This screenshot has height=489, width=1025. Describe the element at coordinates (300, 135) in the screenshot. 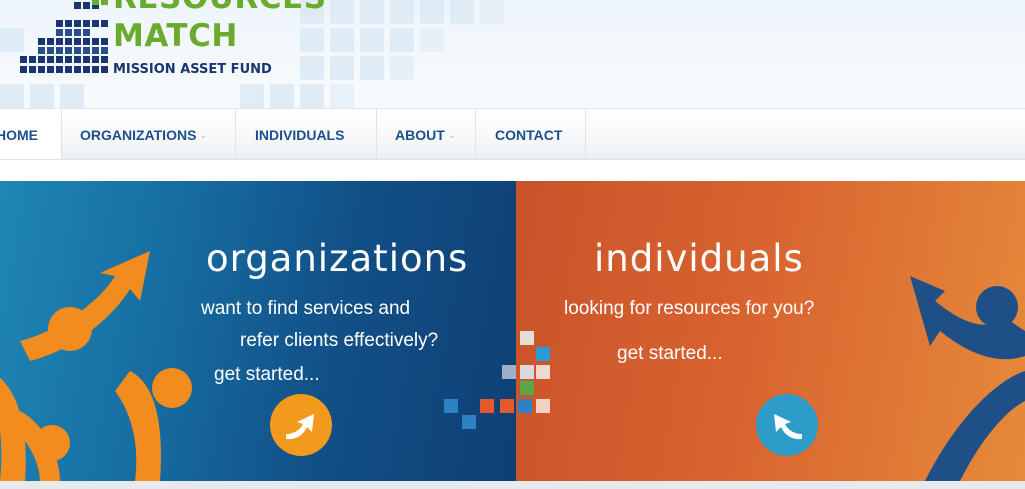

I see `nav-item-individuals-label: INDIVIDUALS` at that location.